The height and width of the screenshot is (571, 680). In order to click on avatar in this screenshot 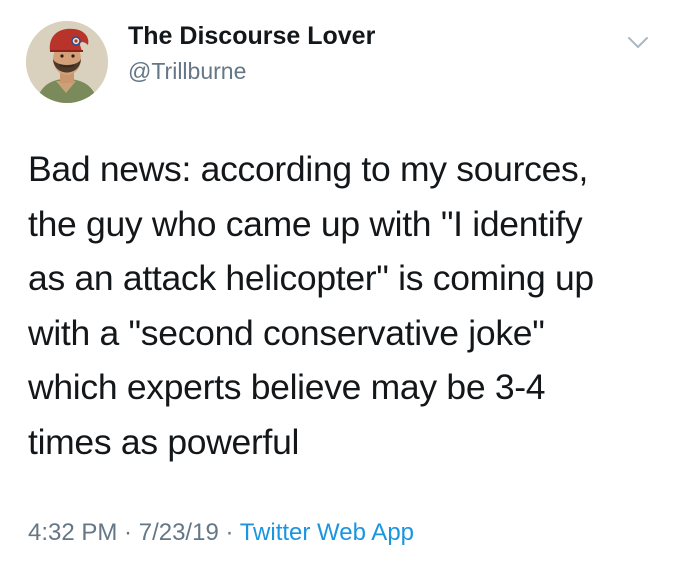, I will do `click(67, 62)`.